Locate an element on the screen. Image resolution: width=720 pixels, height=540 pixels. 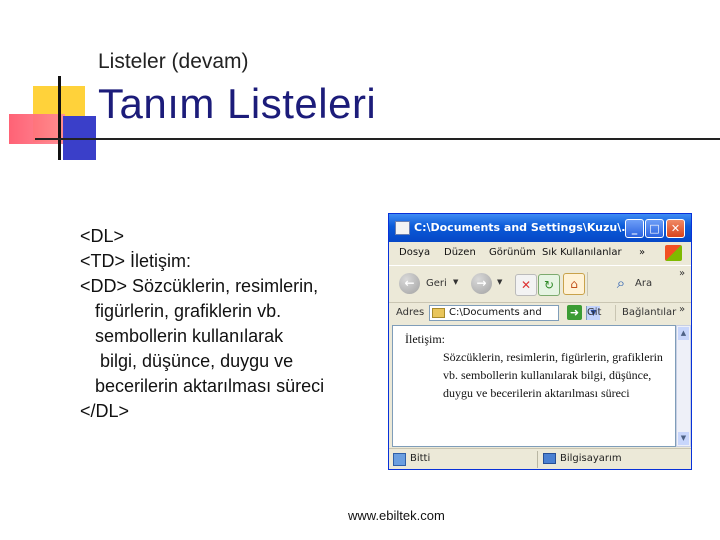
title-divider is located at coordinates (377, 139).